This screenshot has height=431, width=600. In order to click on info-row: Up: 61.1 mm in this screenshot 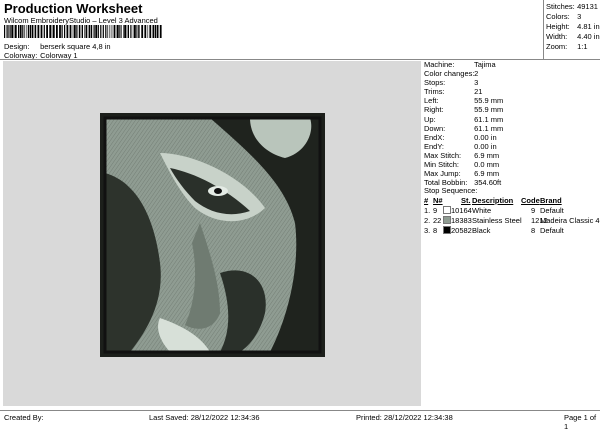, I will do `click(463, 119)`.